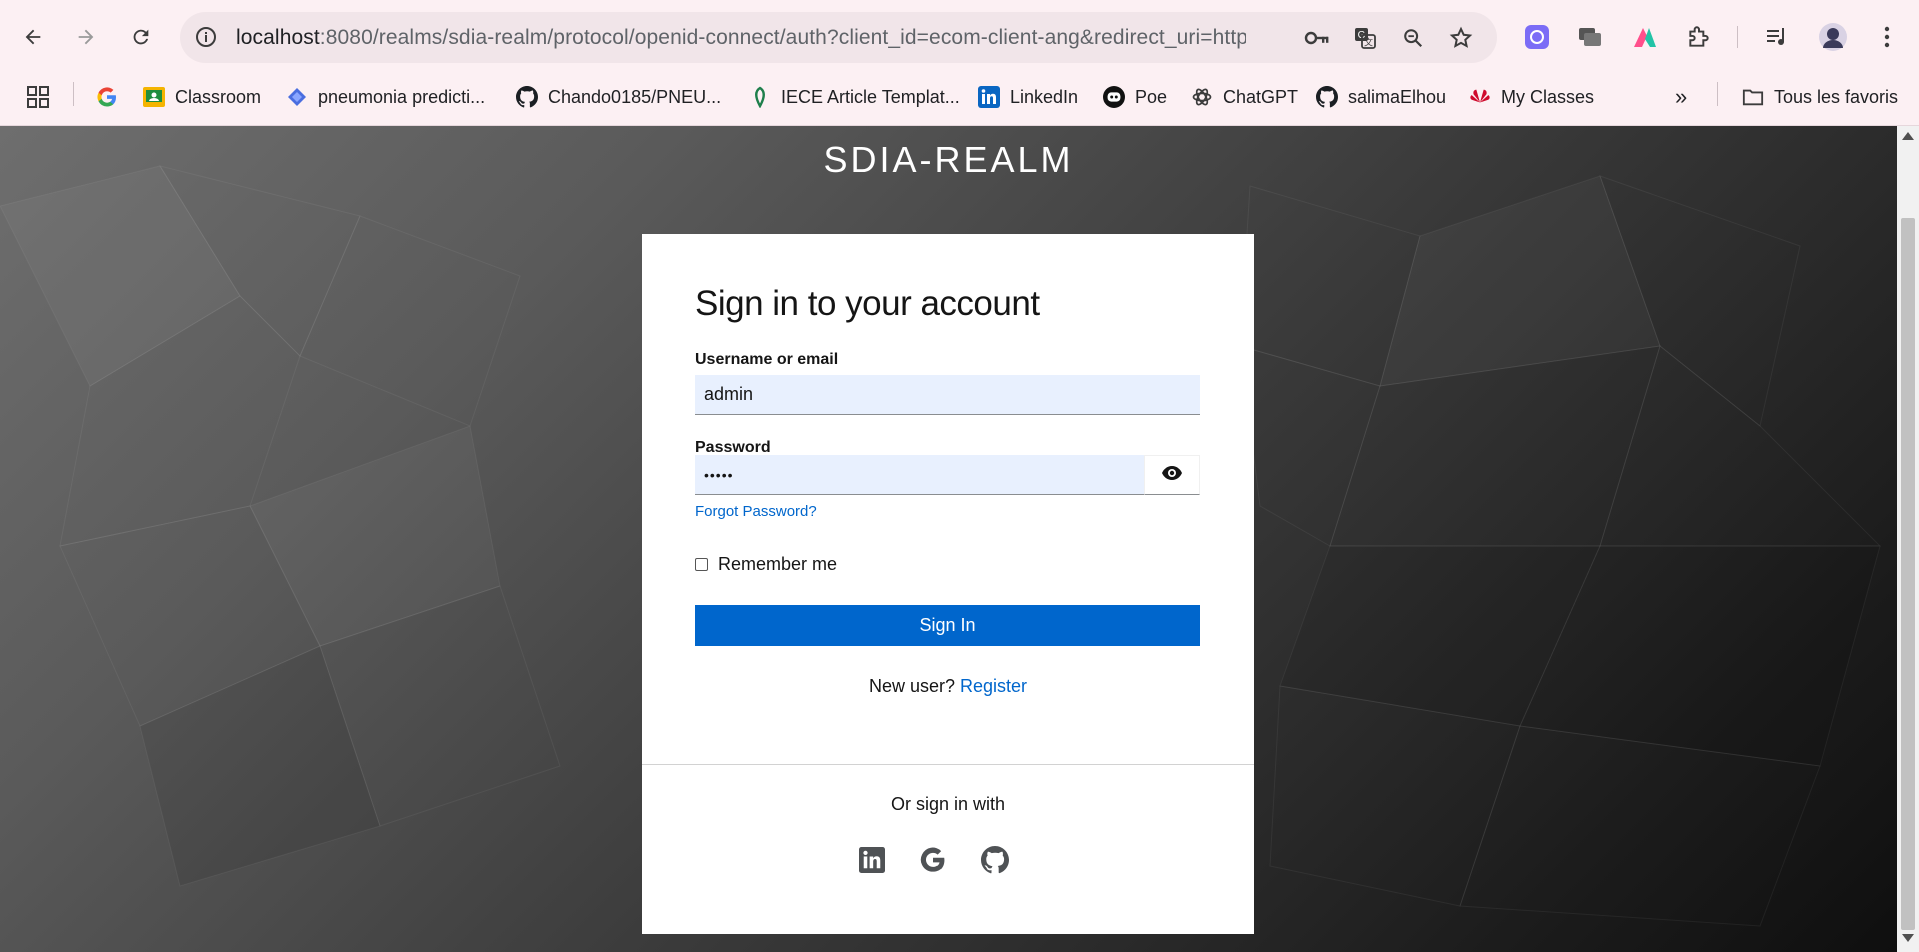 The width and height of the screenshot is (1919, 952). I want to click on google-login-button, so click(933, 862).